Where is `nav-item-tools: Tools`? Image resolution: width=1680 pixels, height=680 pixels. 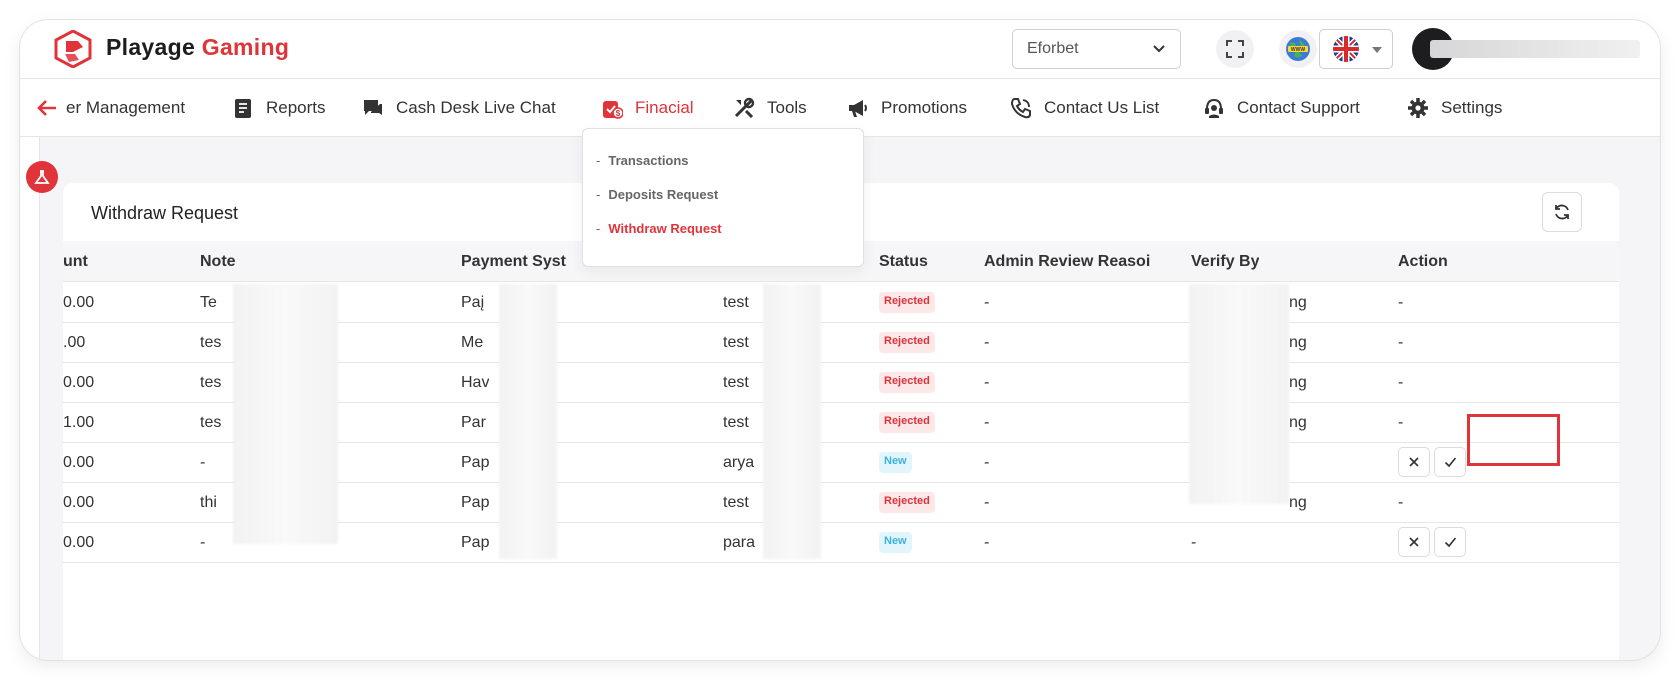 nav-item-tools: Tools is located at coordinates (770, 108).